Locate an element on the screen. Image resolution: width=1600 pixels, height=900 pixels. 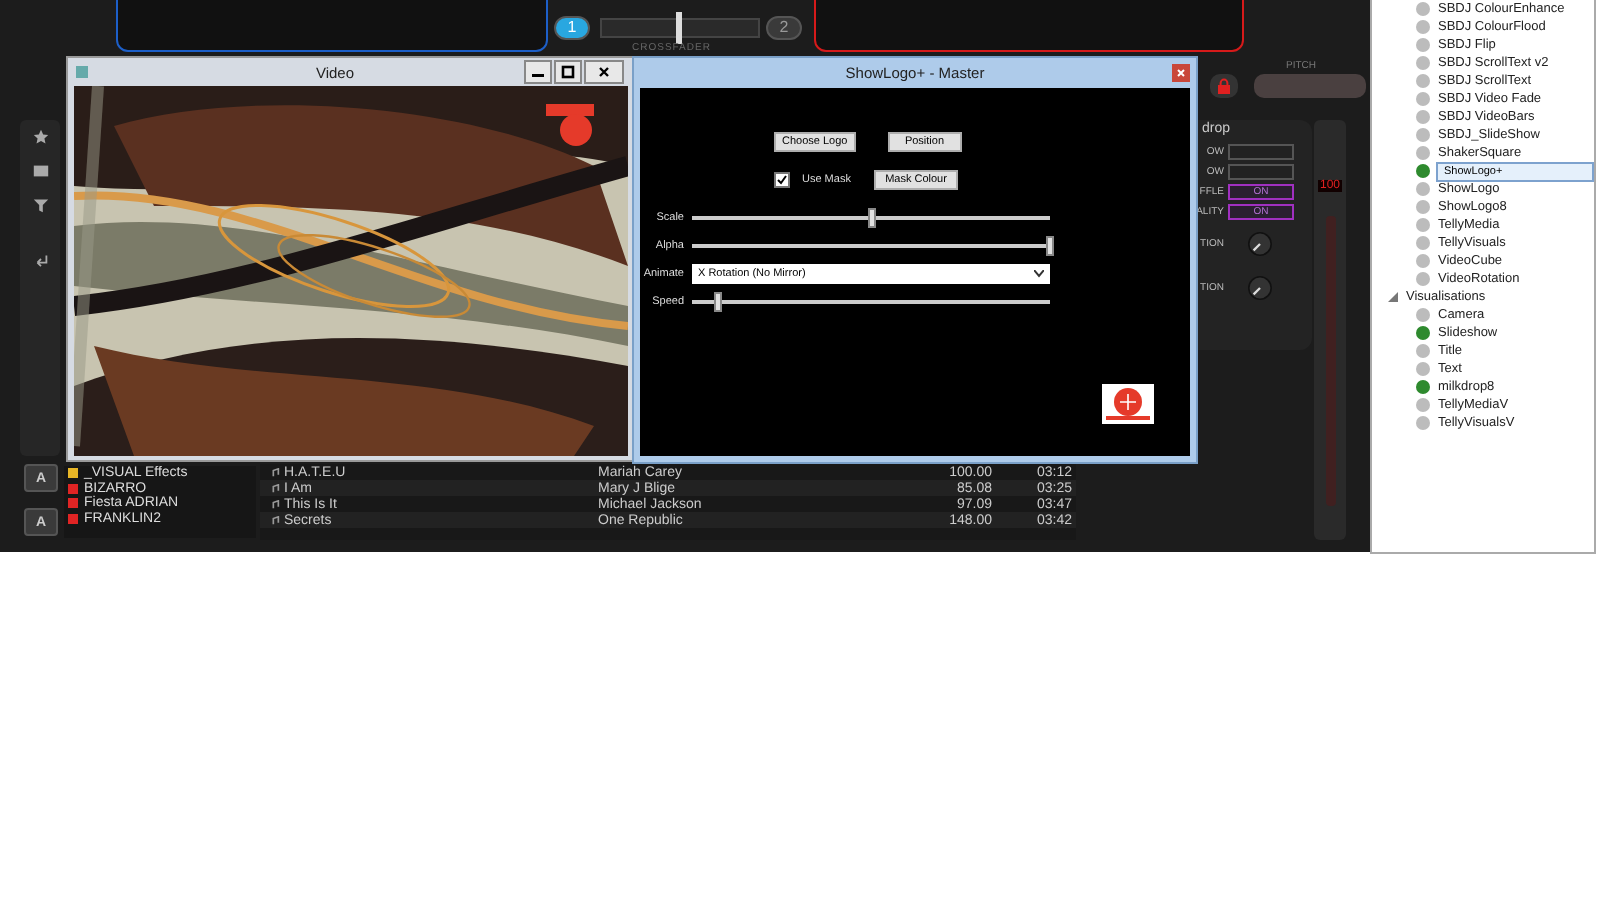
chevron-down-icon is located at coordinates (1039, 274).